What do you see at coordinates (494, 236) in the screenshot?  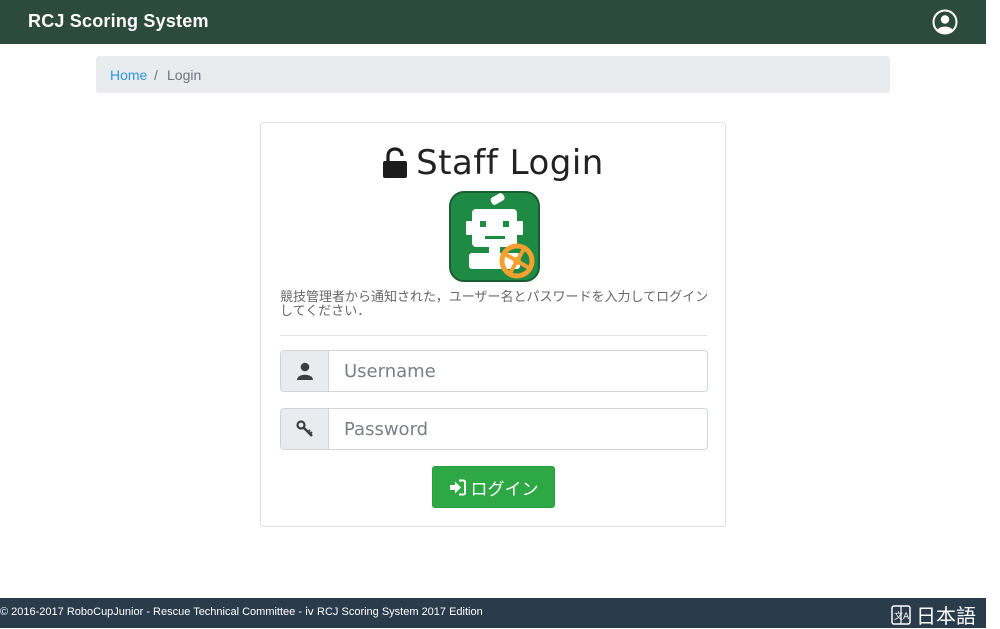 I see `robot-logo-icon` at bounding box center [494, 236].